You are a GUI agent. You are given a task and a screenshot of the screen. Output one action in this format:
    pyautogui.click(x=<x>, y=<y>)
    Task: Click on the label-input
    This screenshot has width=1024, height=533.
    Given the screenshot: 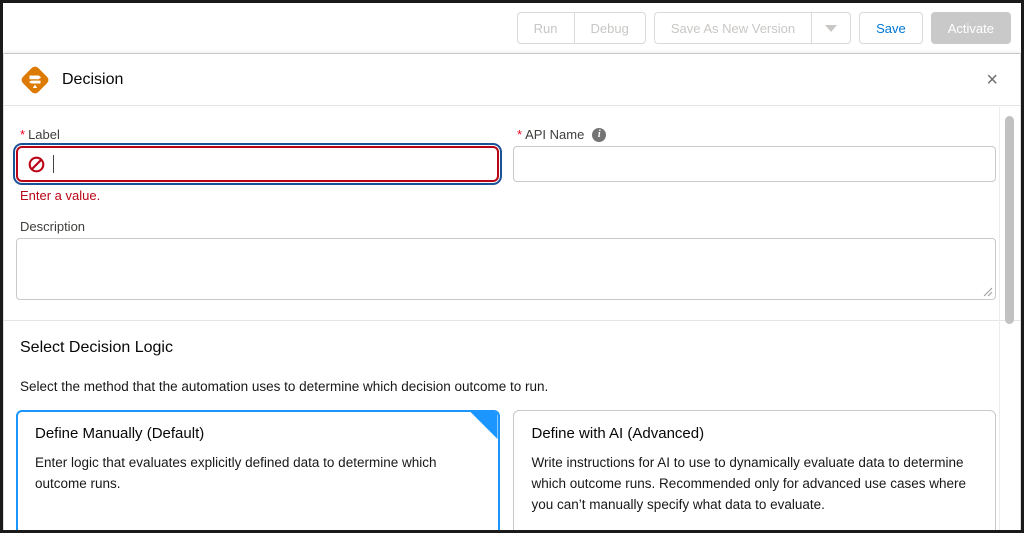 What is the action you would take?
    pyautogui.click(x=257, y=164)
    